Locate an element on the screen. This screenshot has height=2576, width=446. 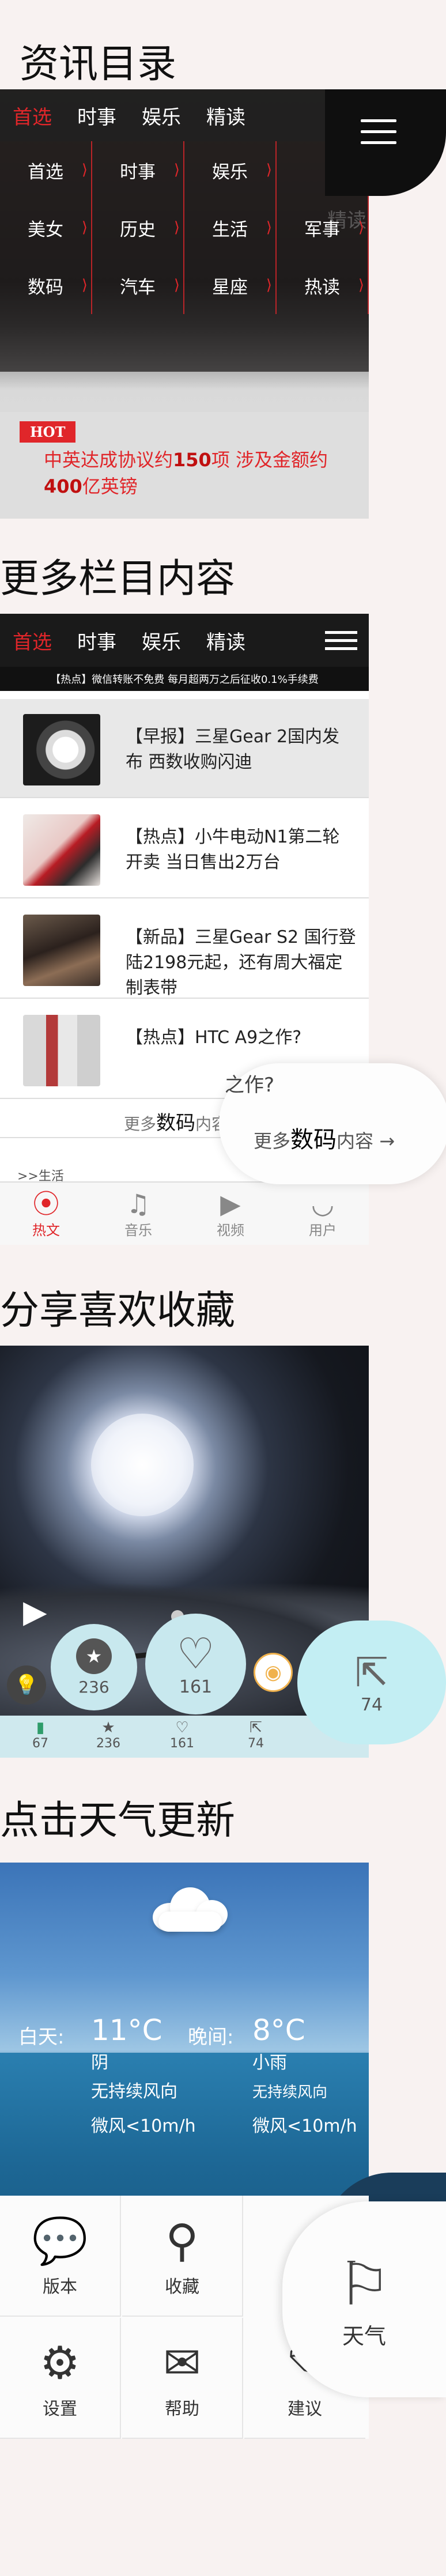
menu-settings: ⚙ 设置 is located at coordinates (60, 2378).